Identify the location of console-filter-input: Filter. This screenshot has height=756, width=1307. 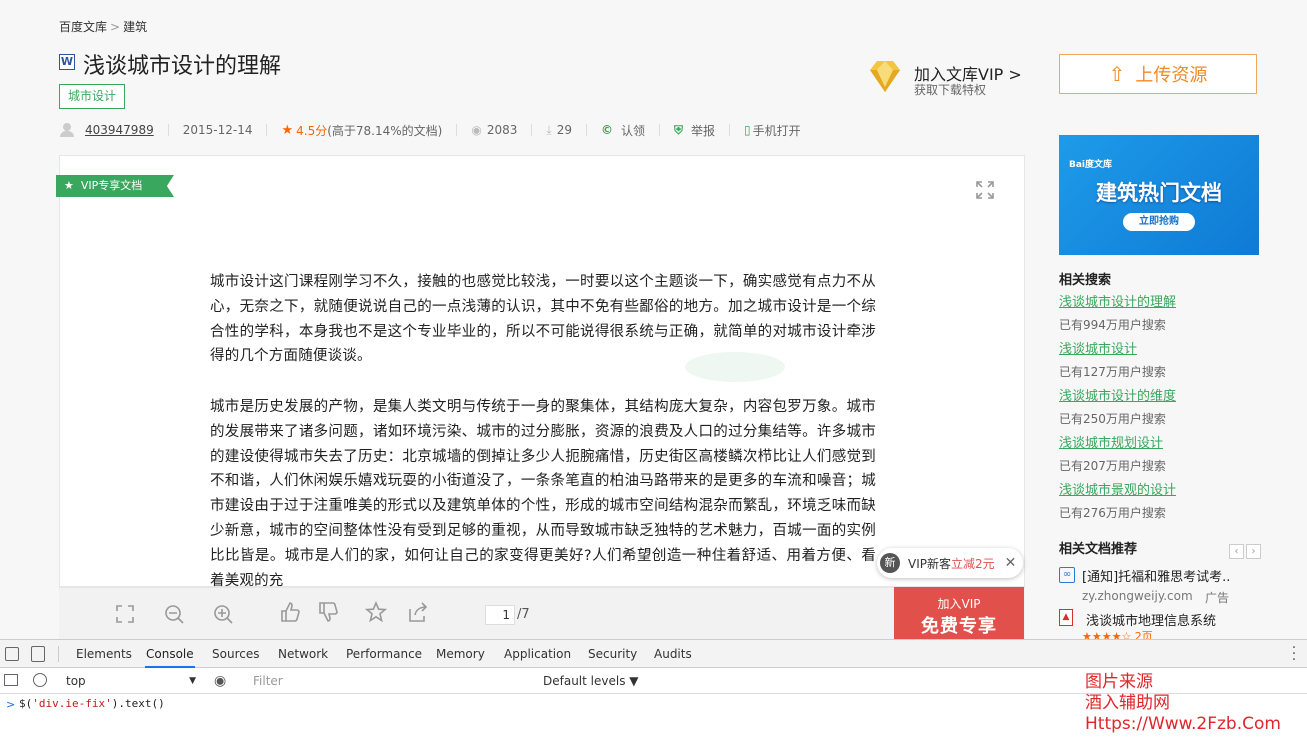
(391, 681).